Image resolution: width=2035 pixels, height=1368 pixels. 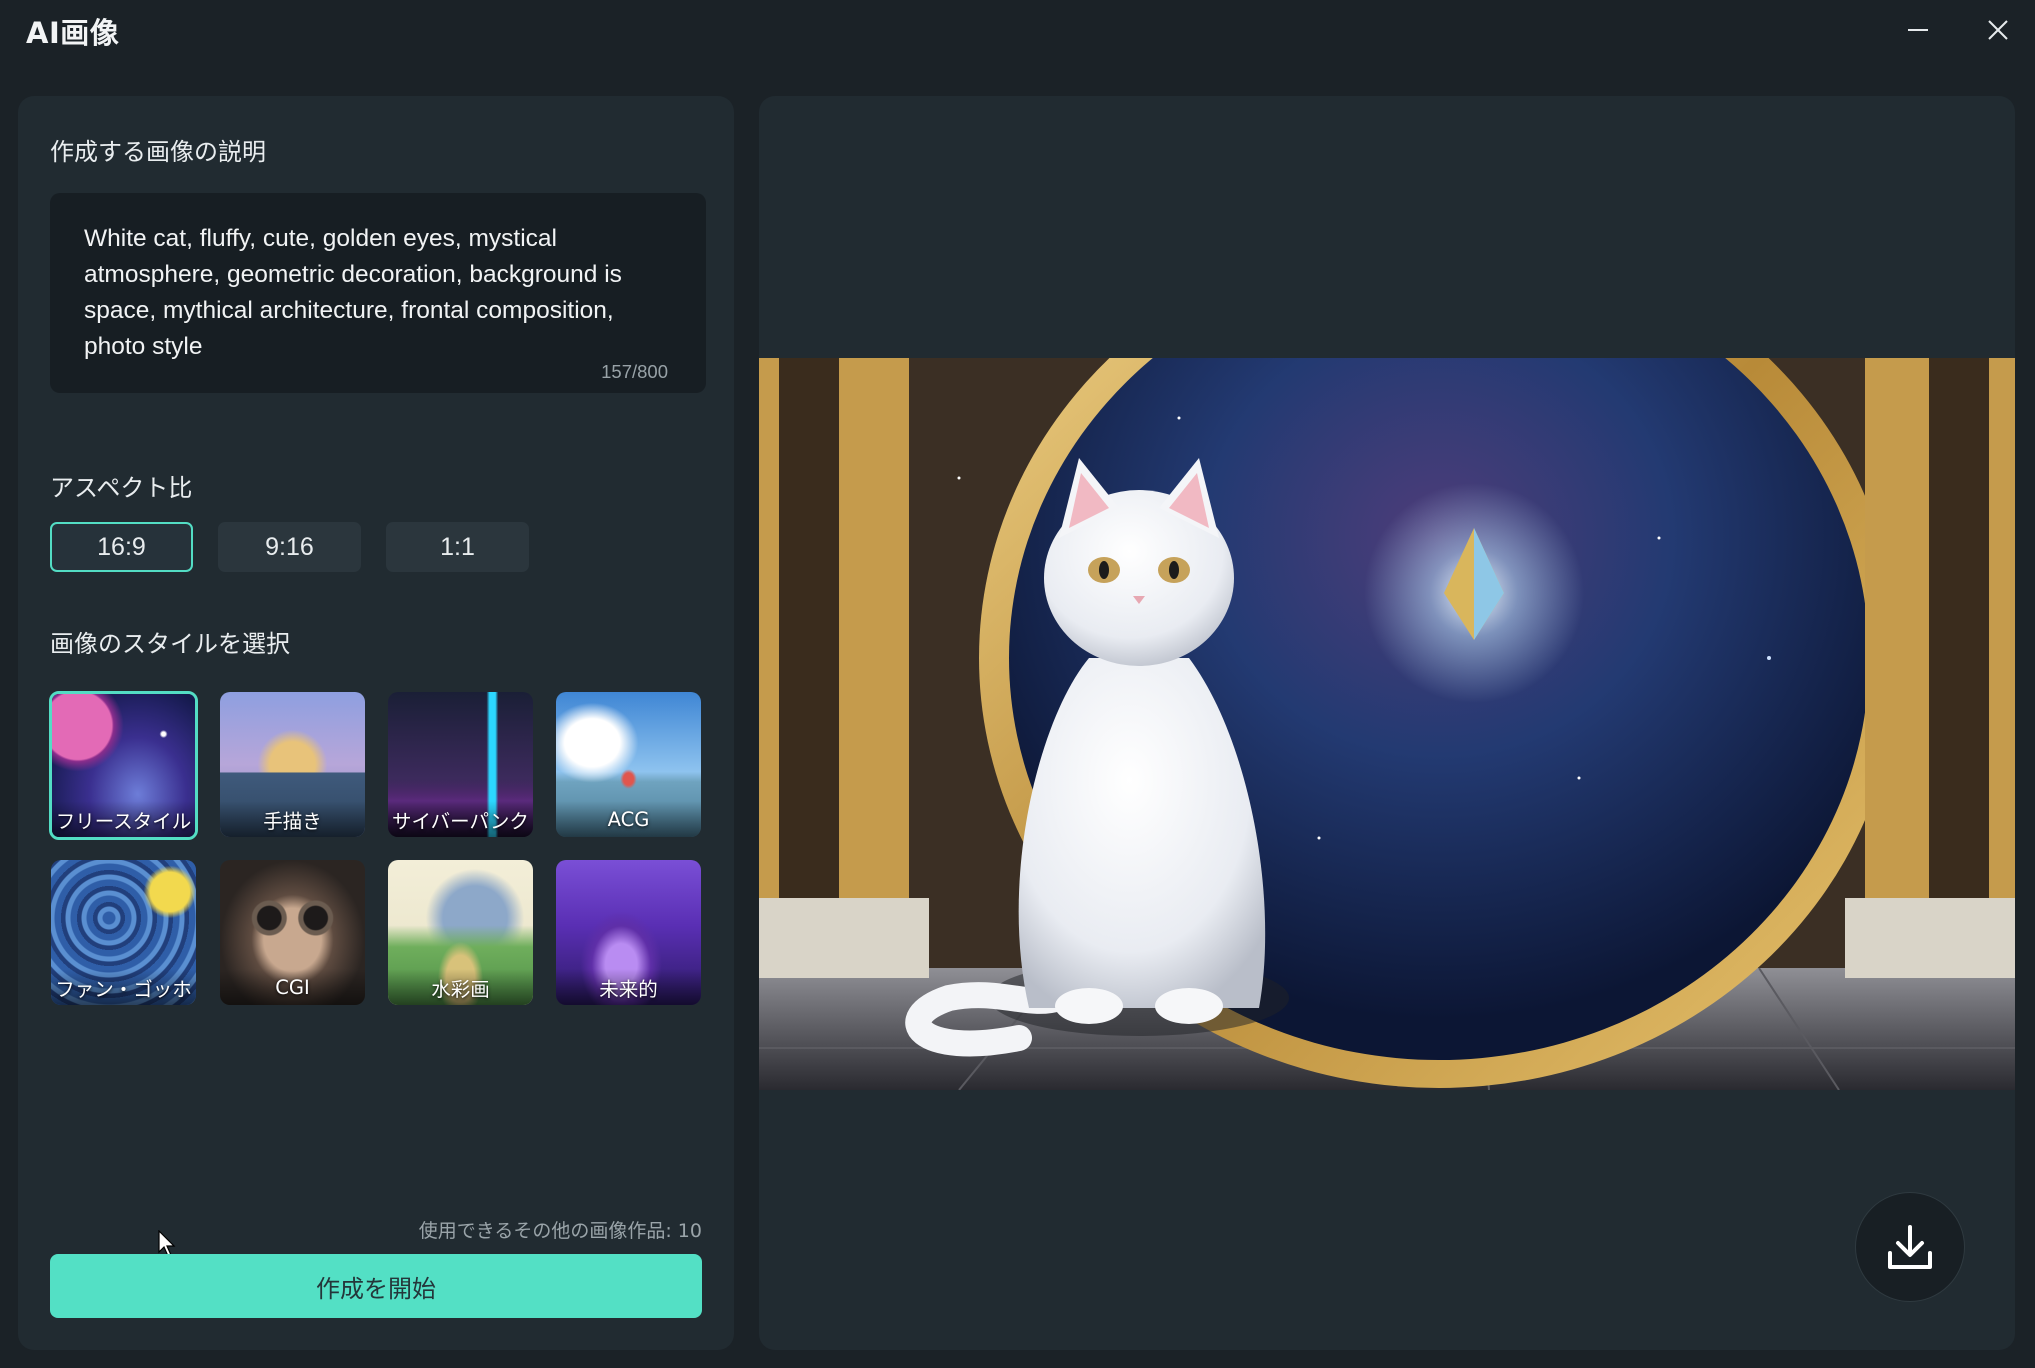 I want to click on style-tile-cgi: CGI, so click(x=292, y=932).